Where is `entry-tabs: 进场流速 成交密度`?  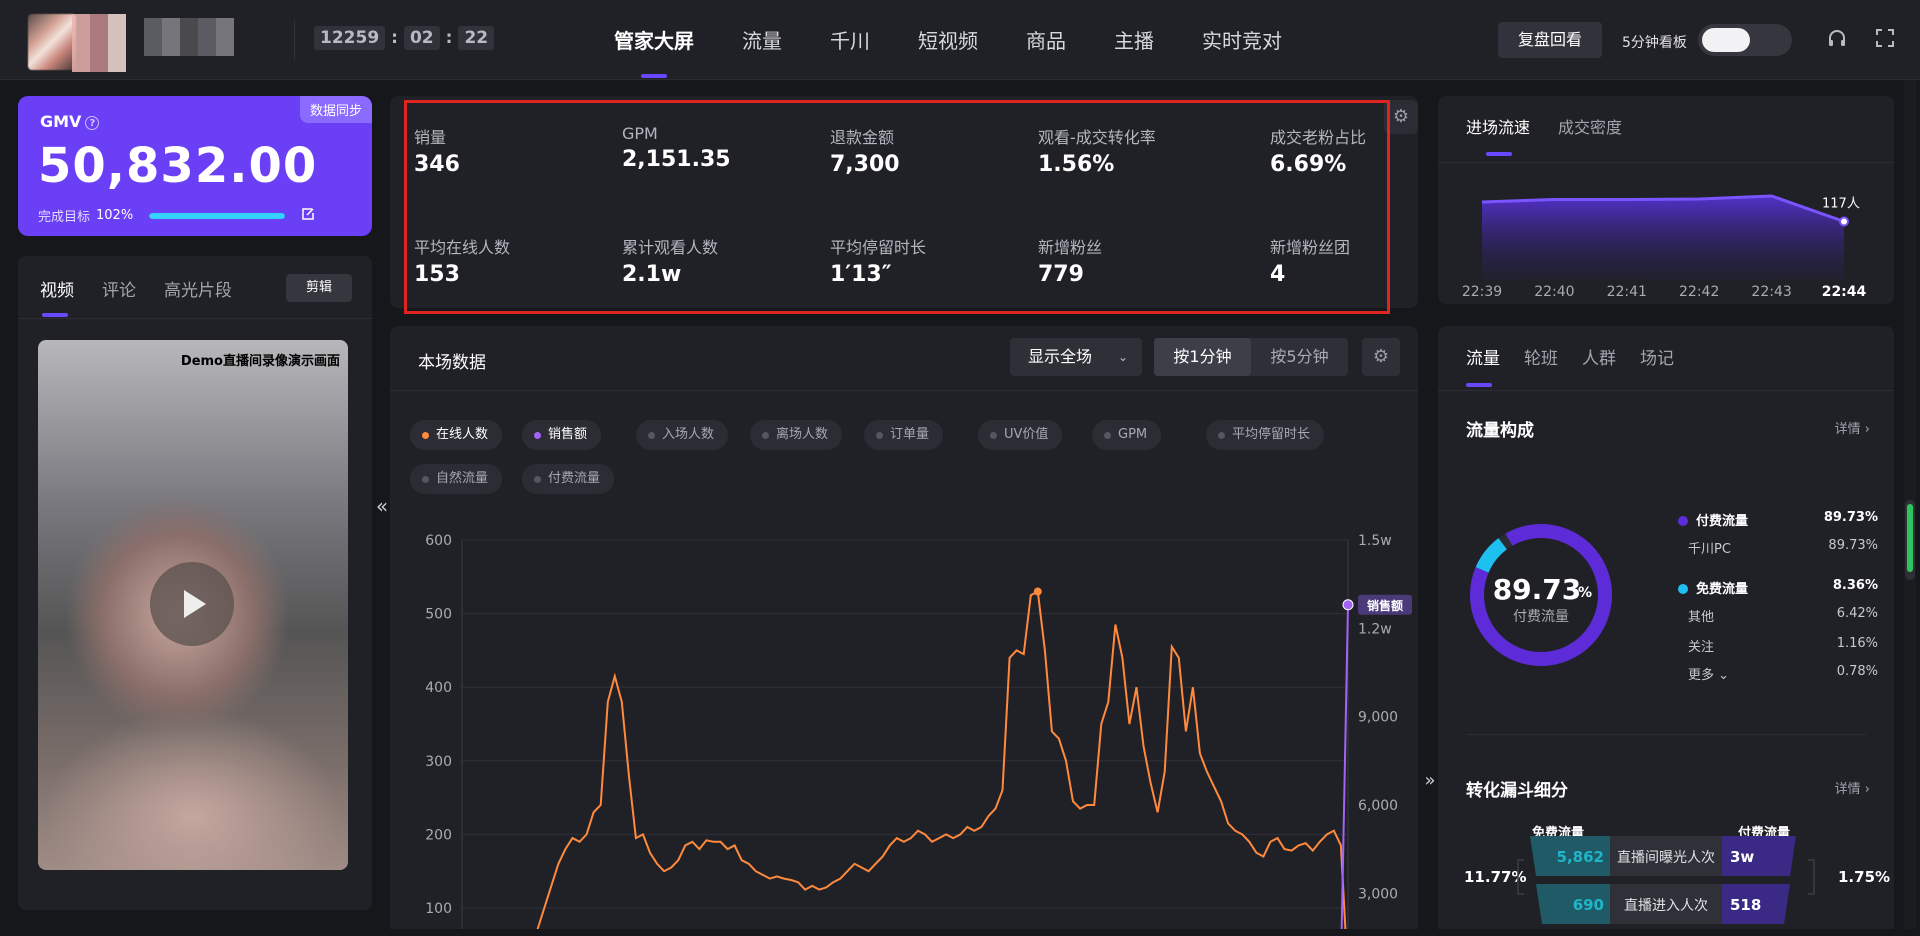 entry-tabs: 进场流速 成交密度 is located at coordinates (1544, 135).